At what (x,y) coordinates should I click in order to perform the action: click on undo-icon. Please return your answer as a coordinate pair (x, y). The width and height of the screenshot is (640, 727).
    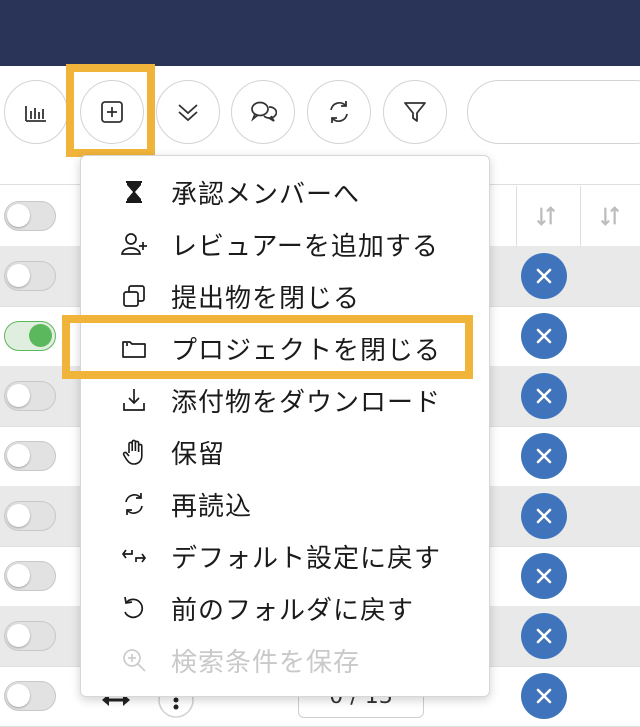
    Looking at the image, I should click on (134, 608).